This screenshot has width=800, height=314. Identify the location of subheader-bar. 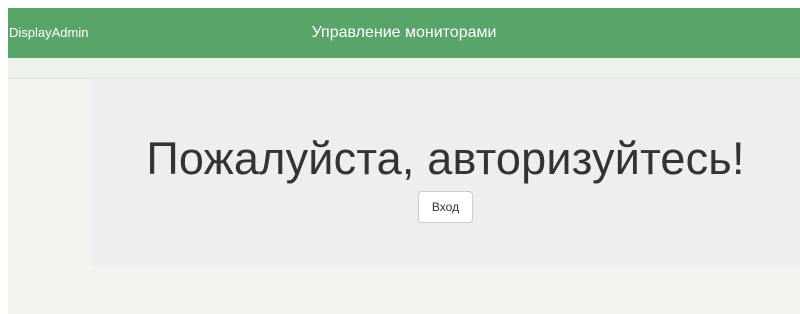
(404, 68).